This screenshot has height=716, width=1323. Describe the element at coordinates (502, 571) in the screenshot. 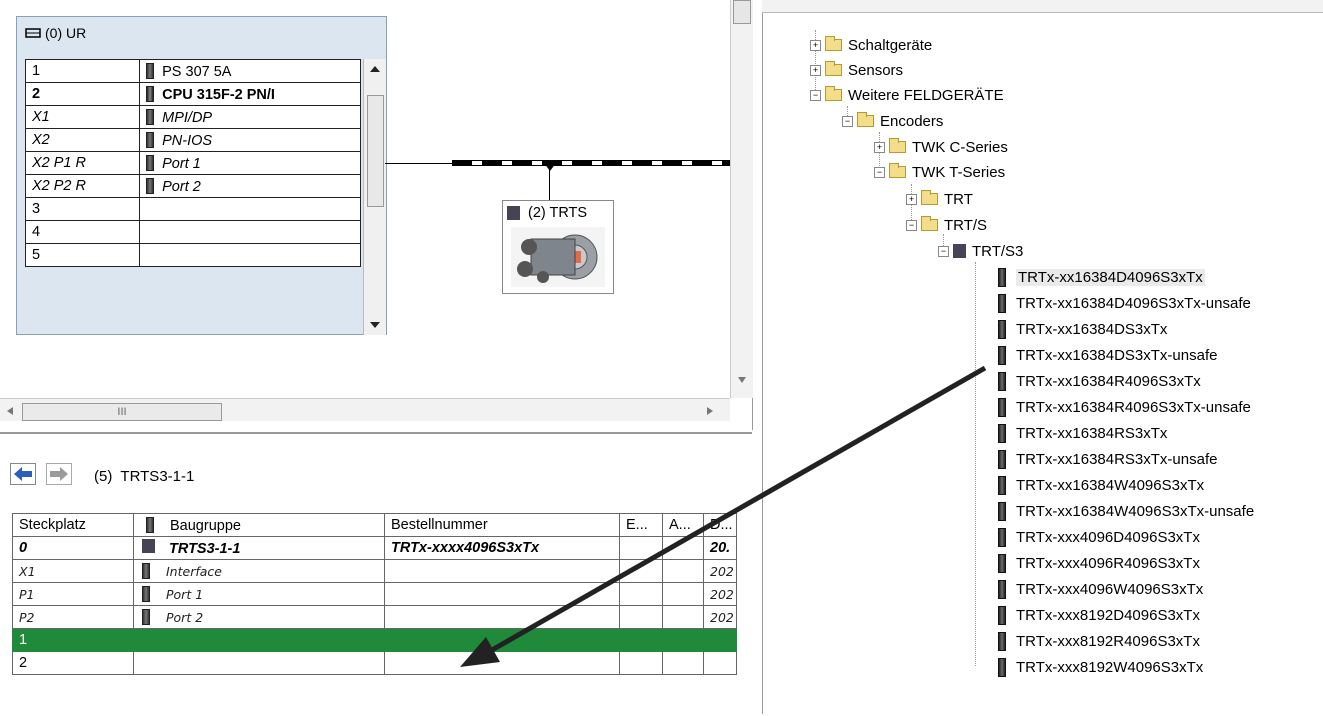

I see `table-cell-order` at that location.